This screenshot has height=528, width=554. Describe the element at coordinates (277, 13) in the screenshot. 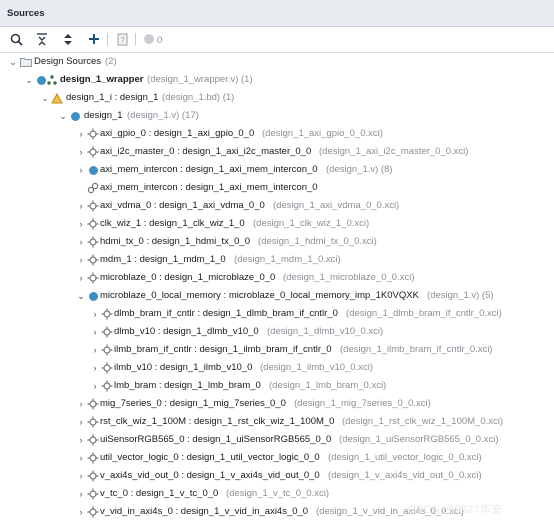

I see `panel-titlebar: Sources` at that location.